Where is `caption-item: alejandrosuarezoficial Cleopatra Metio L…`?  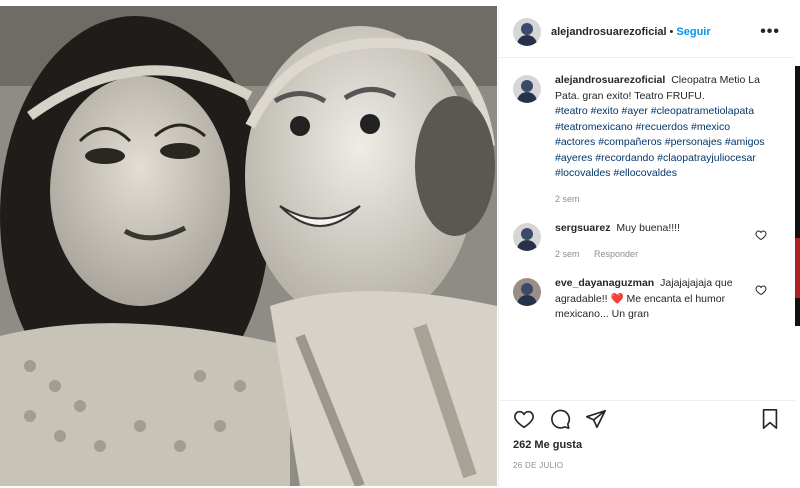 caption-item: alejandrosuarezoficial Cleopatra Metio L… is located at coordinates (647, 140).